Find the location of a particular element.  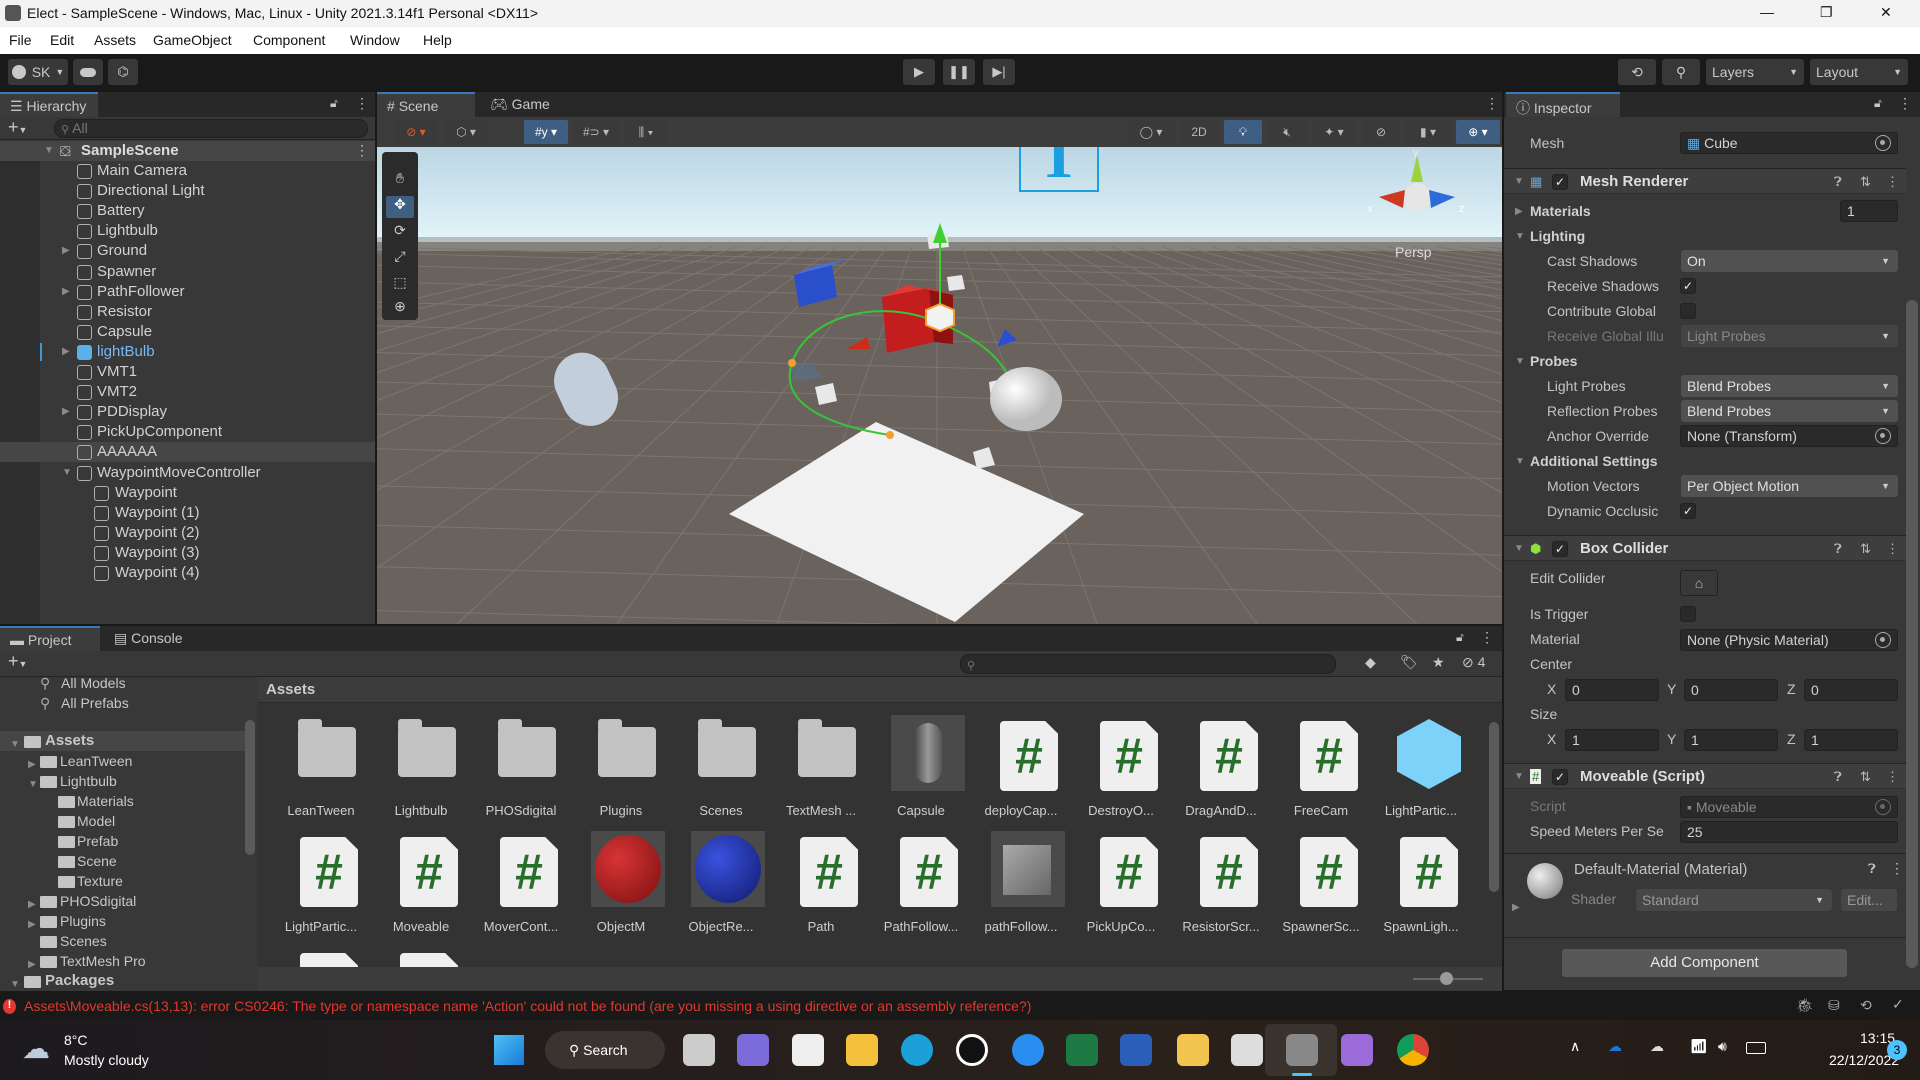

material-menu-icon: ⋮ is located at coordinates (1897, 868).